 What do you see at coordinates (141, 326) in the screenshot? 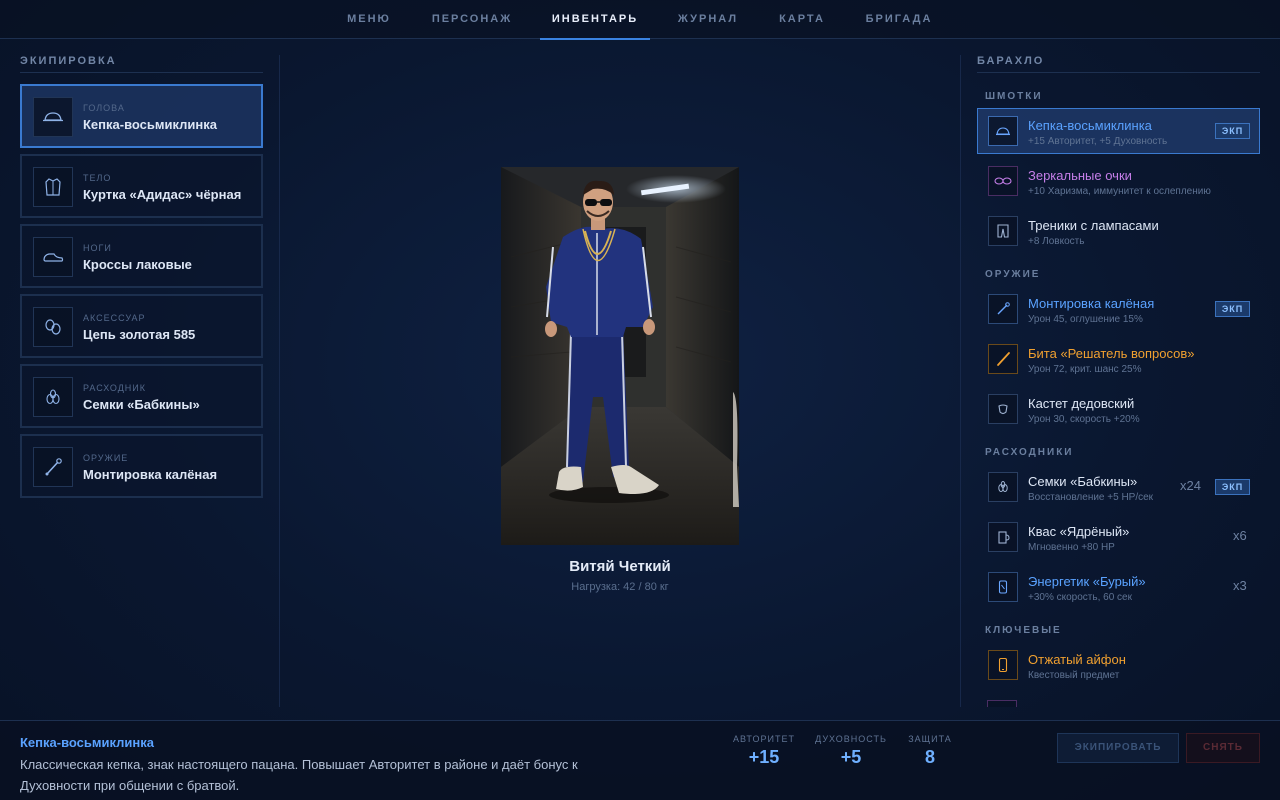
I see `equip-slot-accessory: АКСЕССУАР Цепь золотая 585` at bounding box center [141, 326].